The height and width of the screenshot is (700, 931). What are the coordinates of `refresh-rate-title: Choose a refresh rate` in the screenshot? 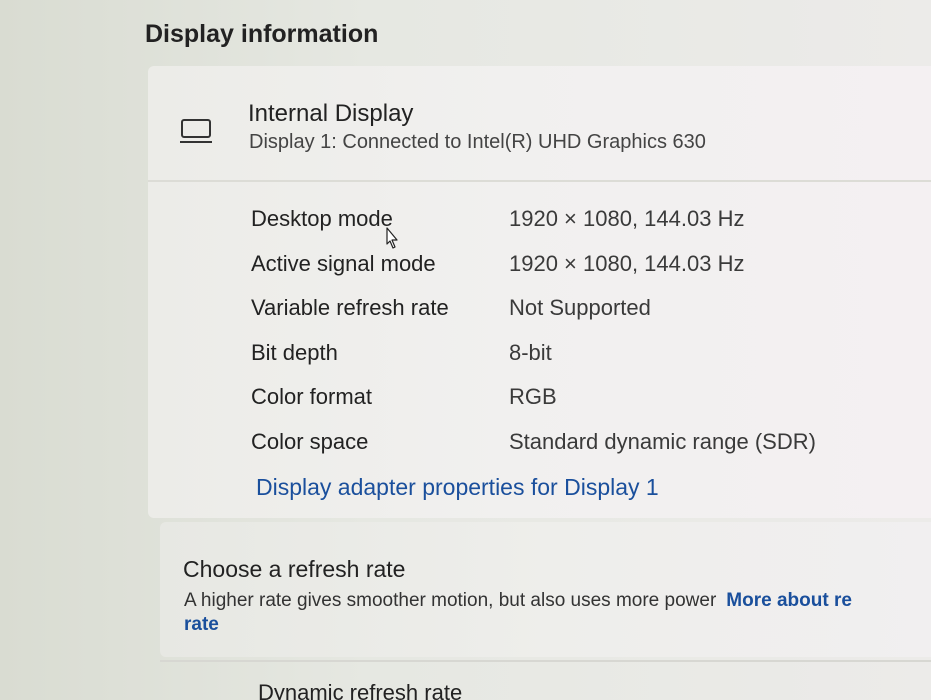 It's located at (294, 569).